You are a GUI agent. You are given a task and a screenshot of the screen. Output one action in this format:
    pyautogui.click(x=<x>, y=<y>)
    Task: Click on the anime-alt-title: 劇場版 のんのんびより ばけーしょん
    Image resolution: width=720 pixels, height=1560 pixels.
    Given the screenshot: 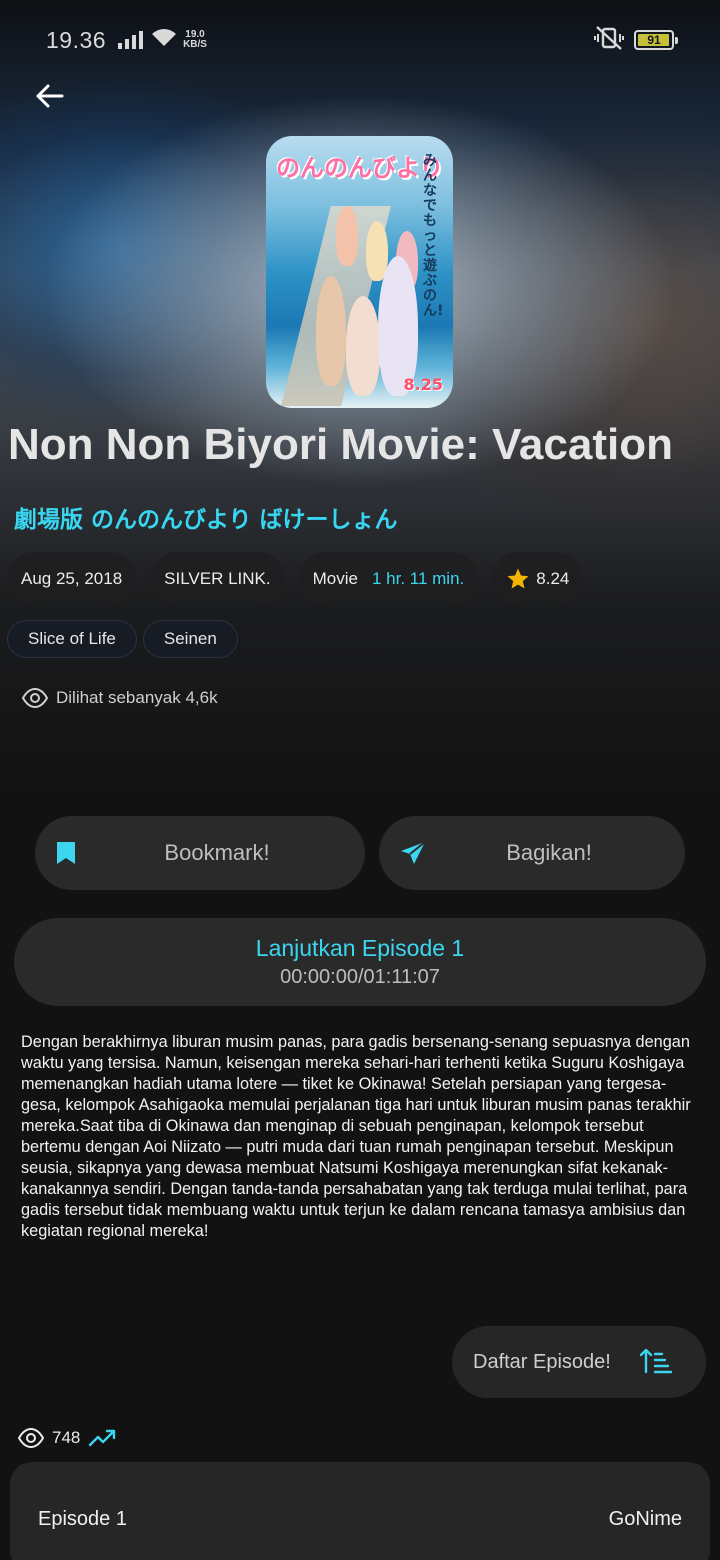 What is the action you would take?
    pyautogui.click(x=206, y=520)
    